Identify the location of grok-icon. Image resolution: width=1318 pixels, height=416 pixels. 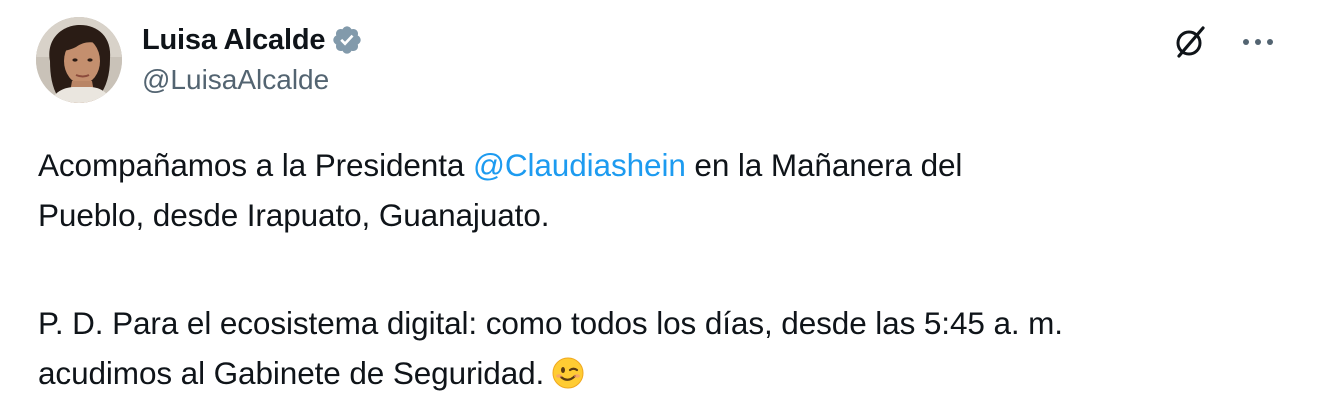
(1190, 42).